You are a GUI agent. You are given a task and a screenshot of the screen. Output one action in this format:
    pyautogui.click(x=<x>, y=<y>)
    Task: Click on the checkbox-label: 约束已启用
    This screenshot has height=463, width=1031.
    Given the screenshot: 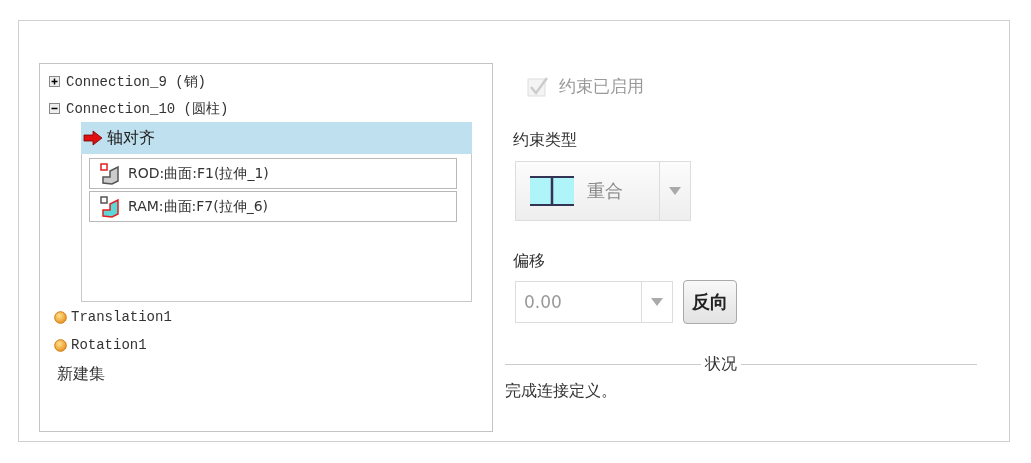 What is the action you would take?
    pyautogui.click(x=601, y=86)
    